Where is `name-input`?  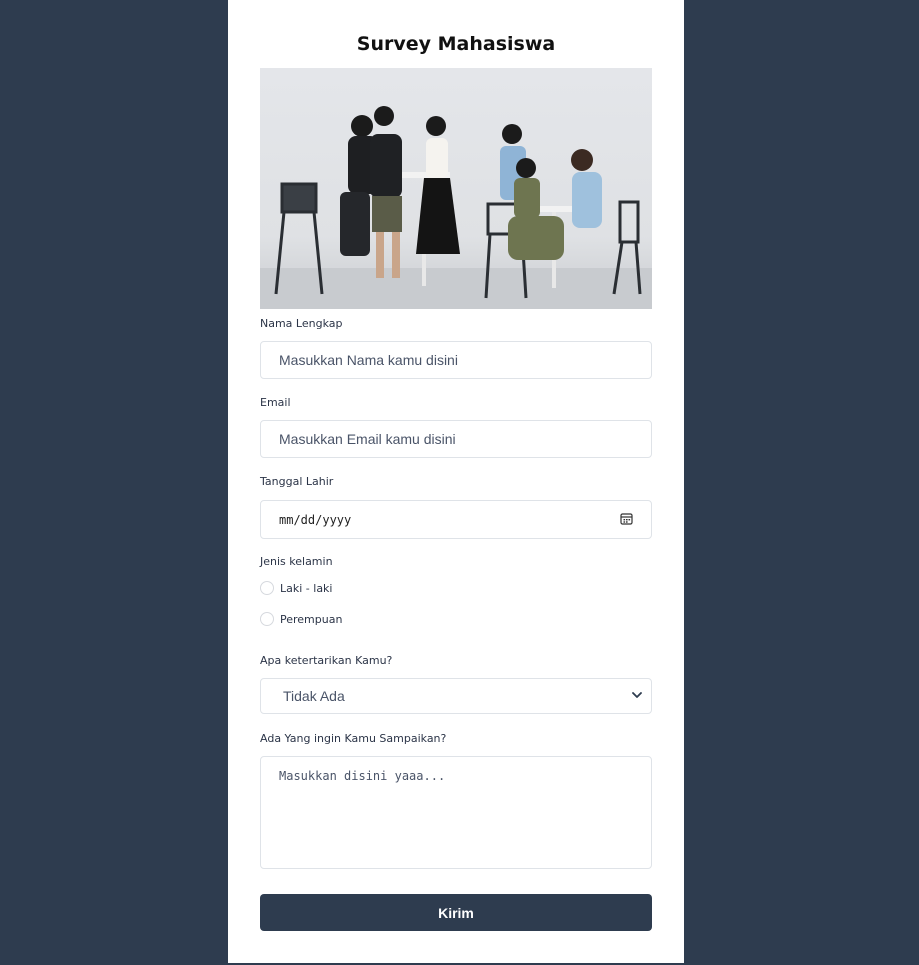
name-input is located at coordinates (456, 360).